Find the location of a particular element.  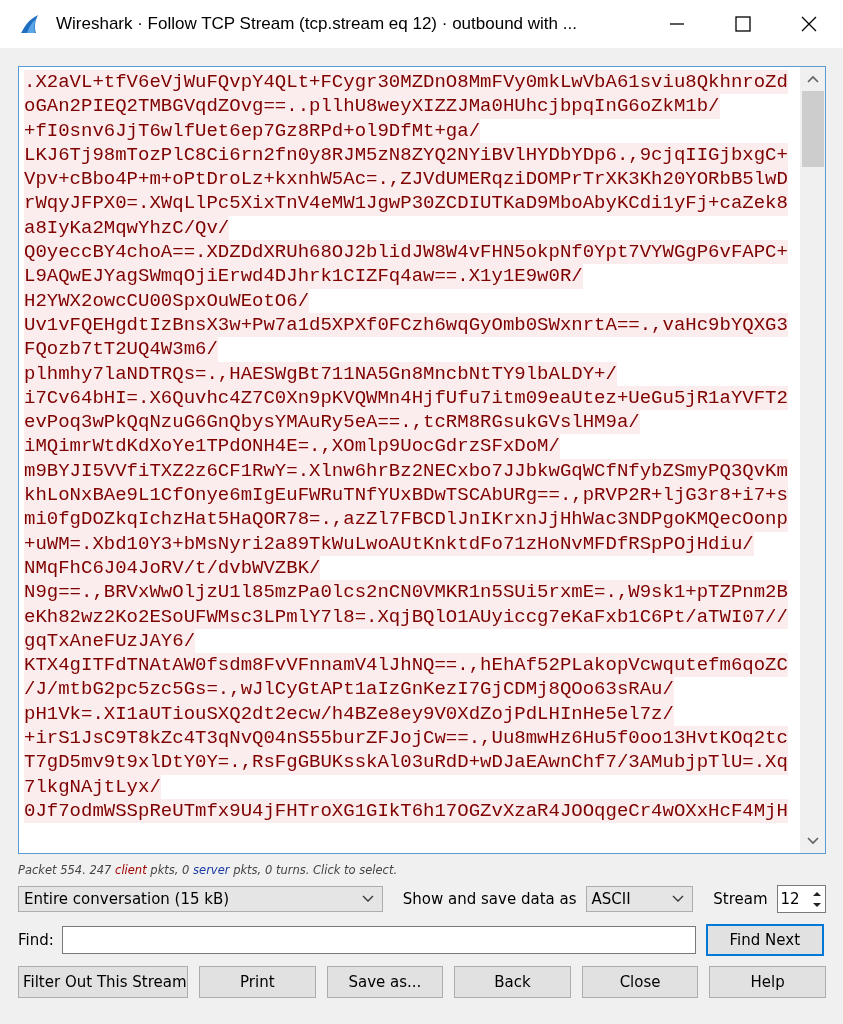

find-label: Find: is located at coordinates (36, 940).